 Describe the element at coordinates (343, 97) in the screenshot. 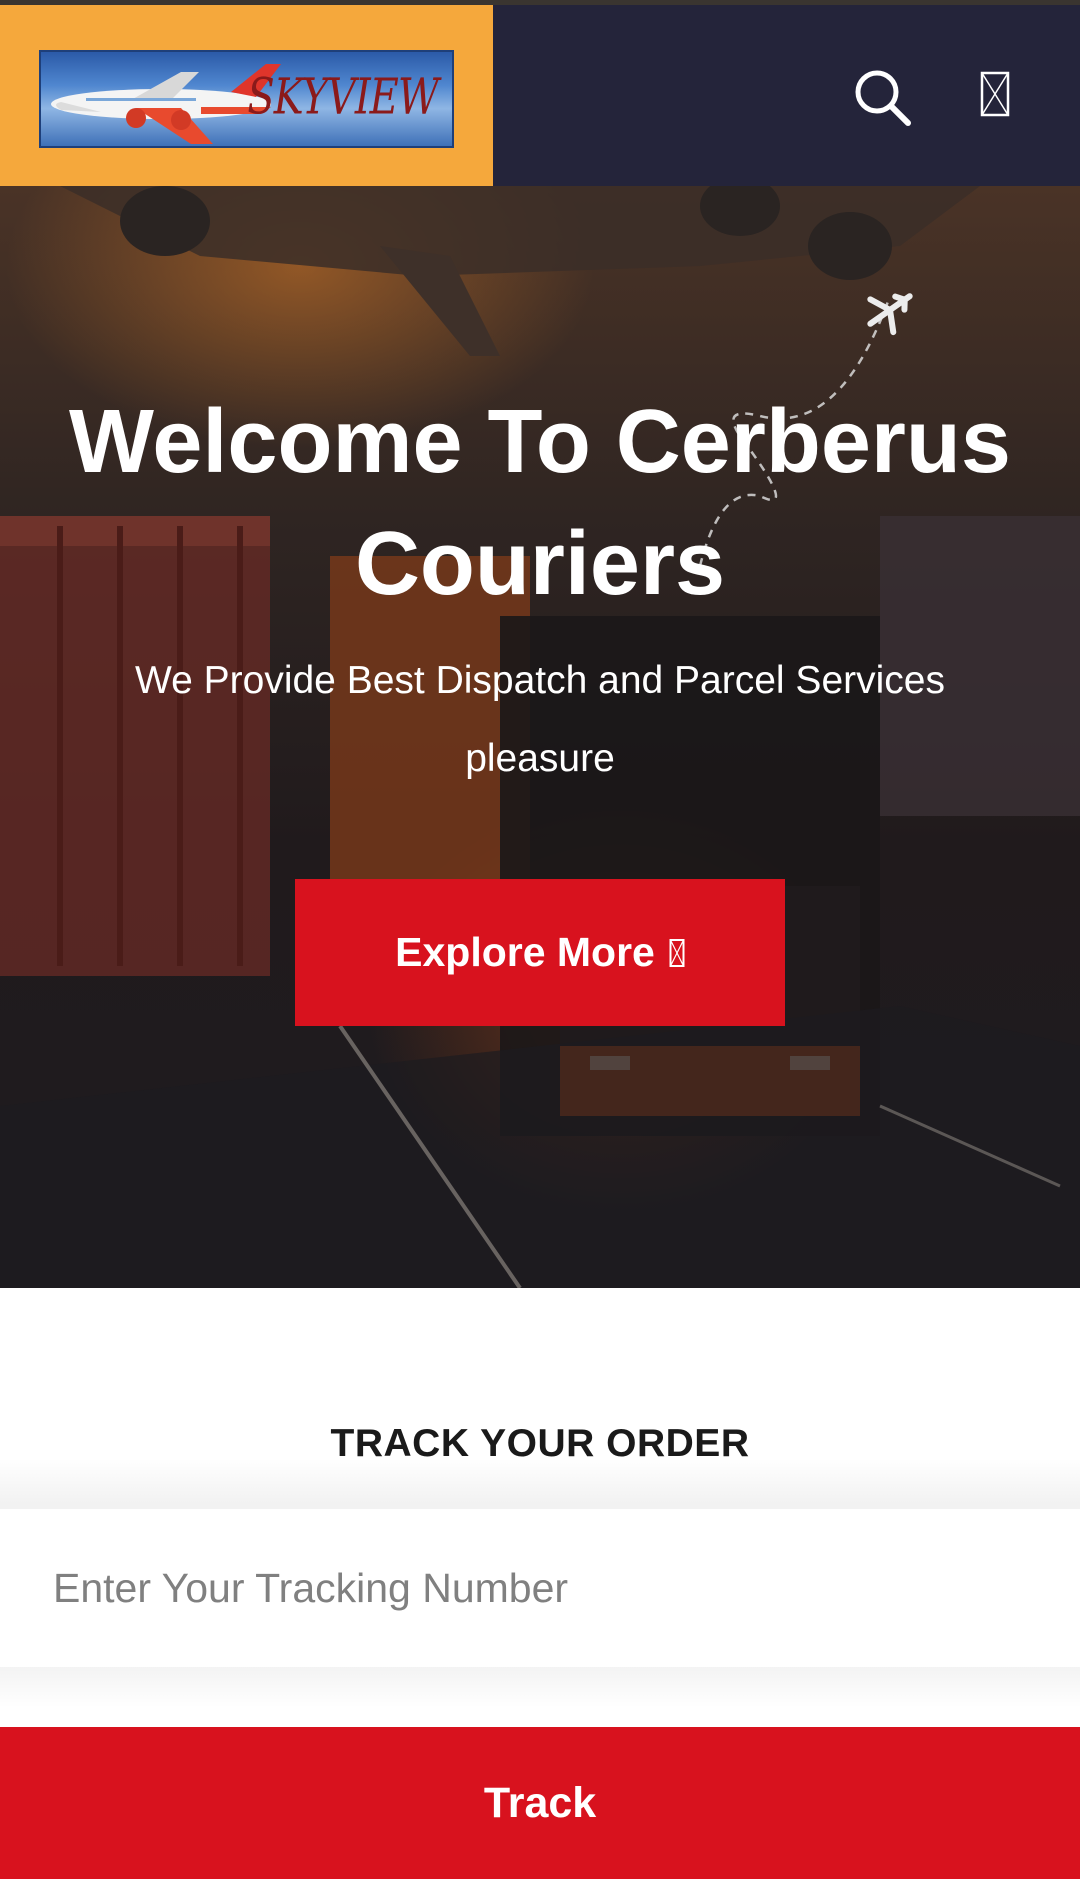

I see `logo-text: SKYVIEW` at that location.